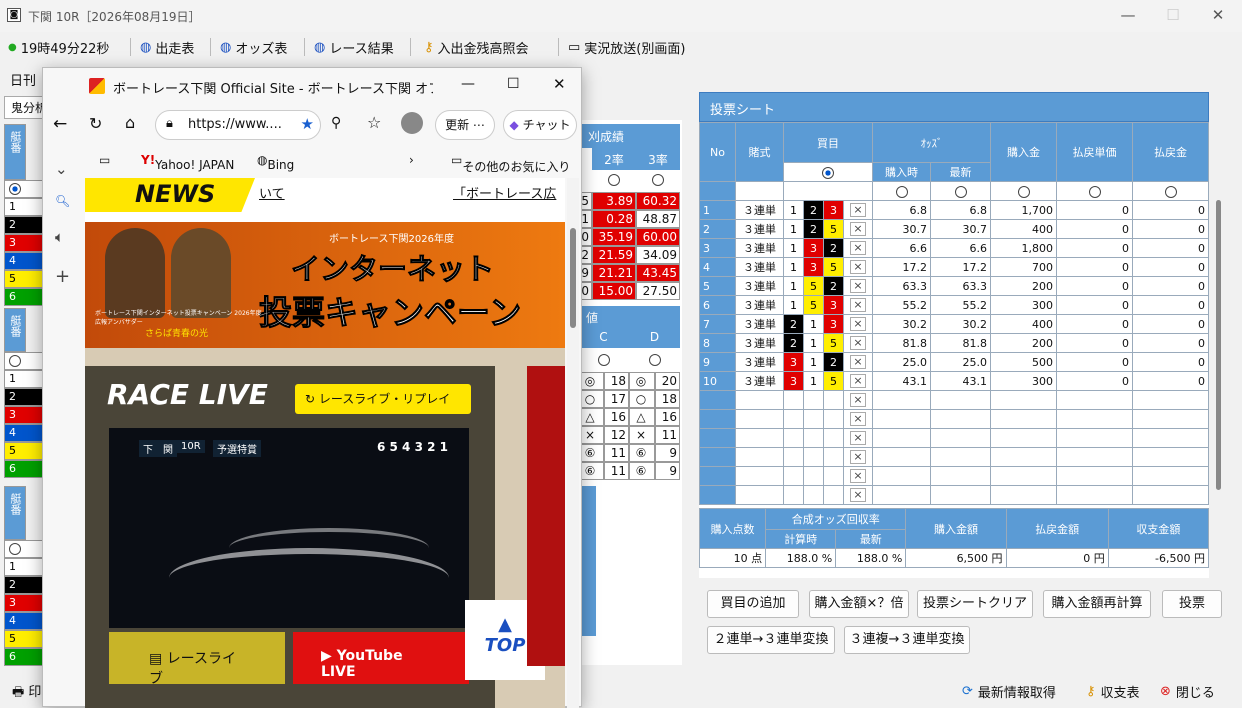 Image resolution: width=1242 pixels, height=708 pixels. What do you see at coordinates (954, 267) in the screenshot?
I see `vote-row: 4 ３連単 1 3 5 × 17.2 17.2 700 0 0` at bounding box center [954, 267].